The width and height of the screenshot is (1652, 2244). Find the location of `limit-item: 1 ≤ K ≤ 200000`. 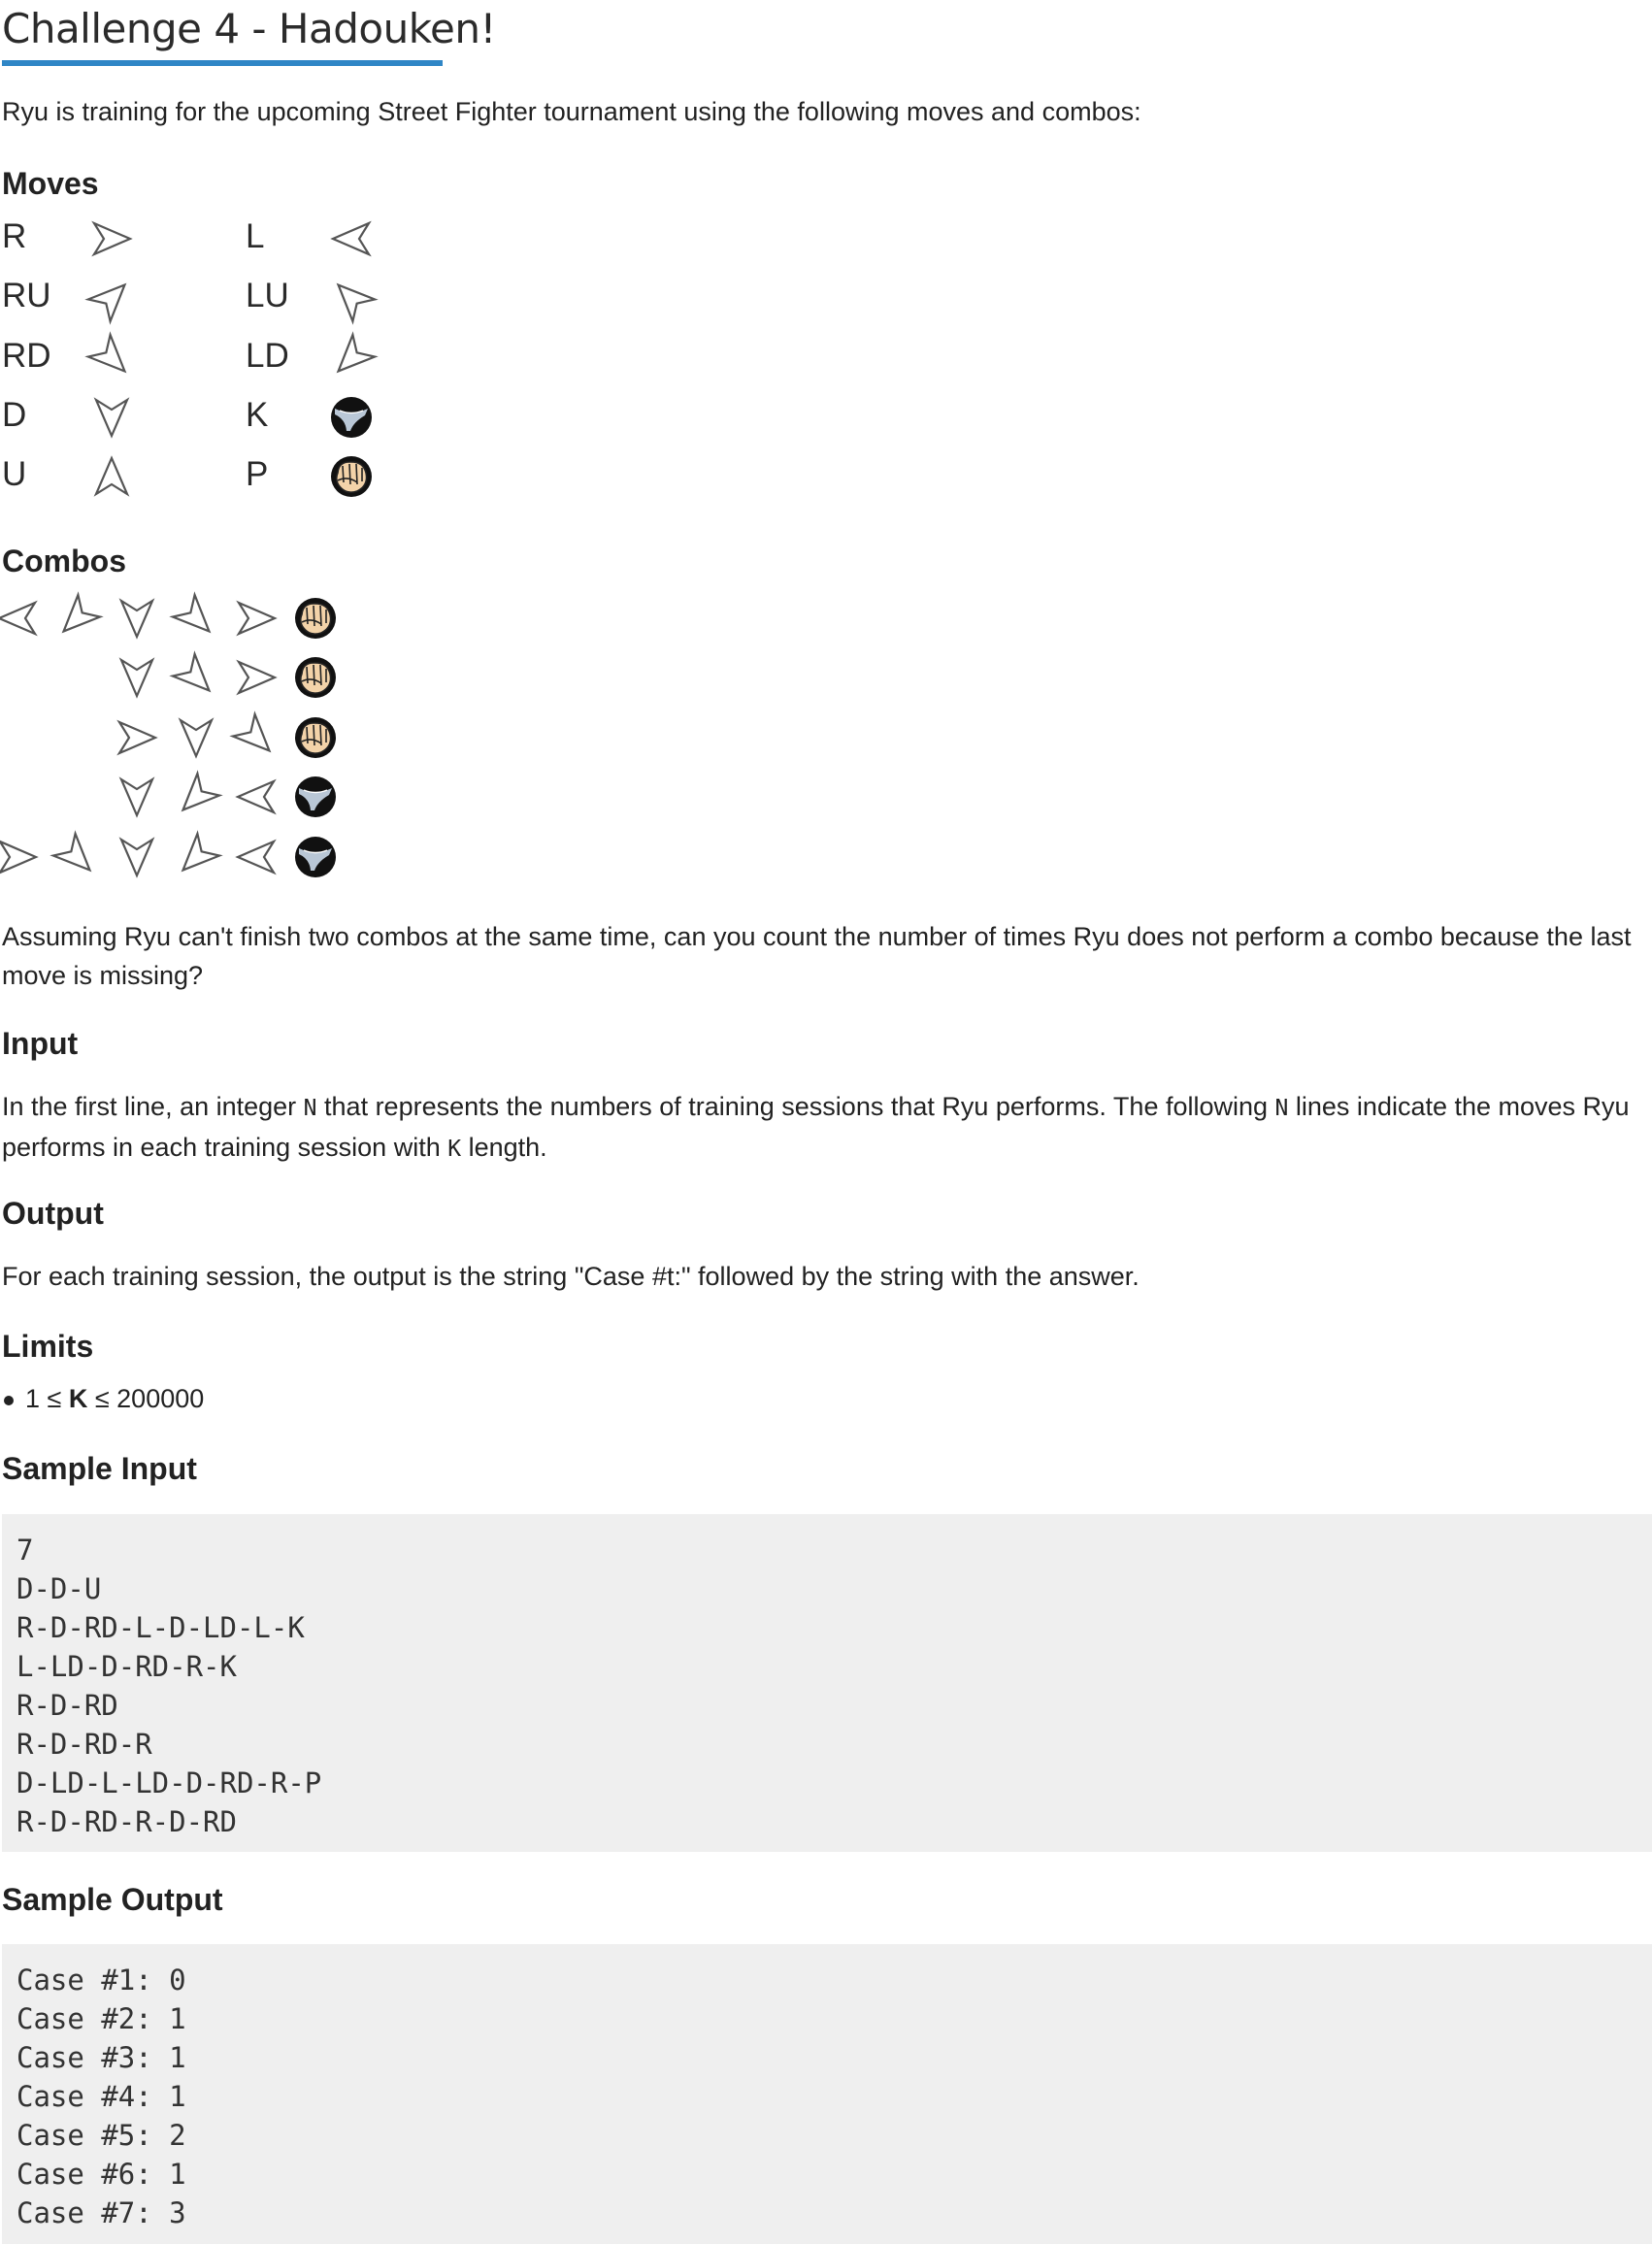

limit-item: 1 ≤ K ≤ 200000 is located at coordinates (114, 1398).